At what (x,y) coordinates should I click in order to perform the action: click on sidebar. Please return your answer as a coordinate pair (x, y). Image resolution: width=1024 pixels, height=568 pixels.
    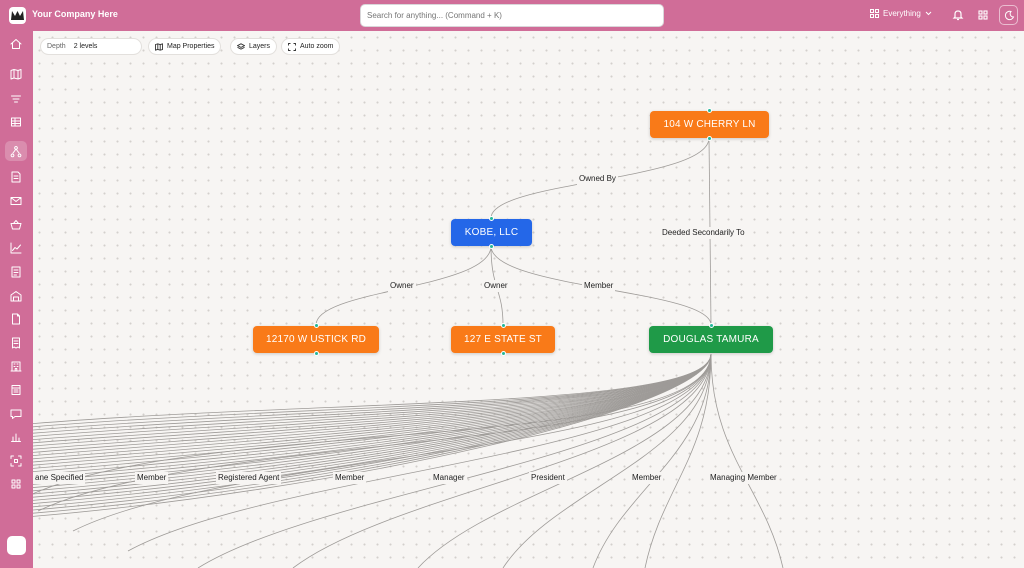
    Looking at the image, I should click on (16, 299).